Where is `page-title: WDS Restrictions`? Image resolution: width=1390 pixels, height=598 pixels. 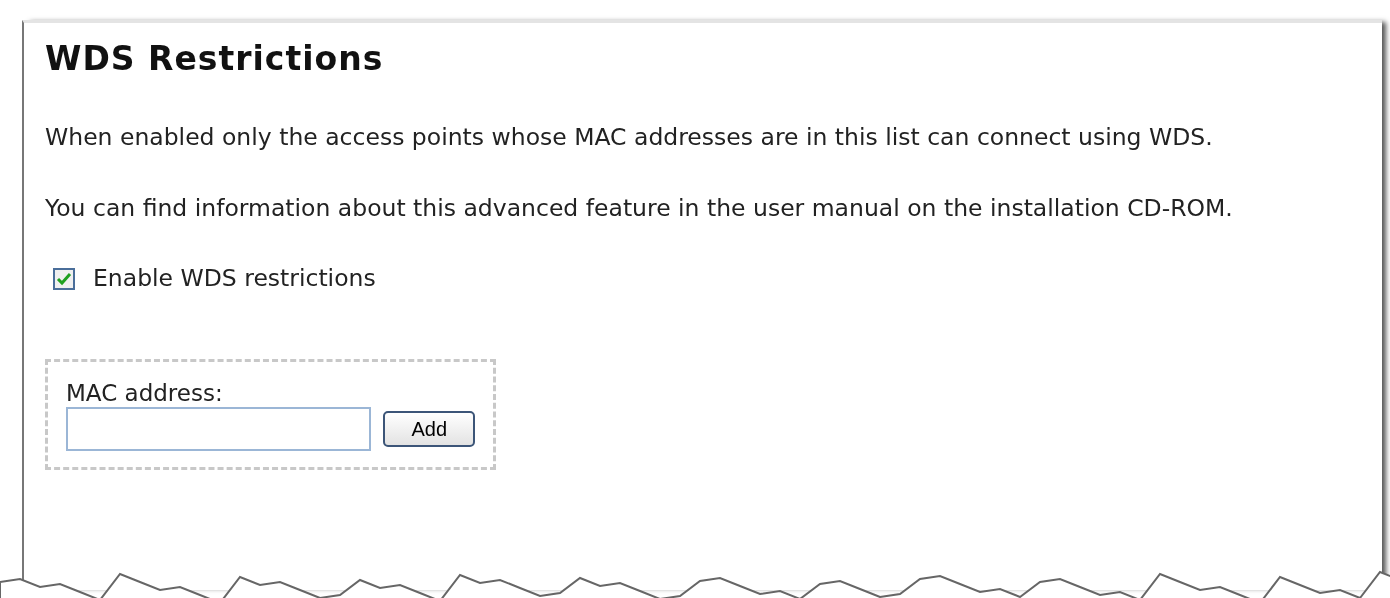
page-title: WDS Restrictions is located at coordinates (215, 59).